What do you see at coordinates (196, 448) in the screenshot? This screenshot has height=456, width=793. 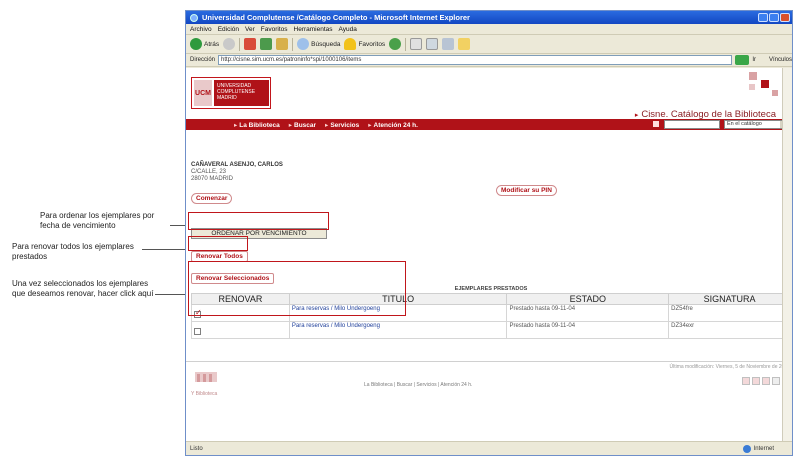 I see `status-text: Listo` at bounding box center [196, 448].